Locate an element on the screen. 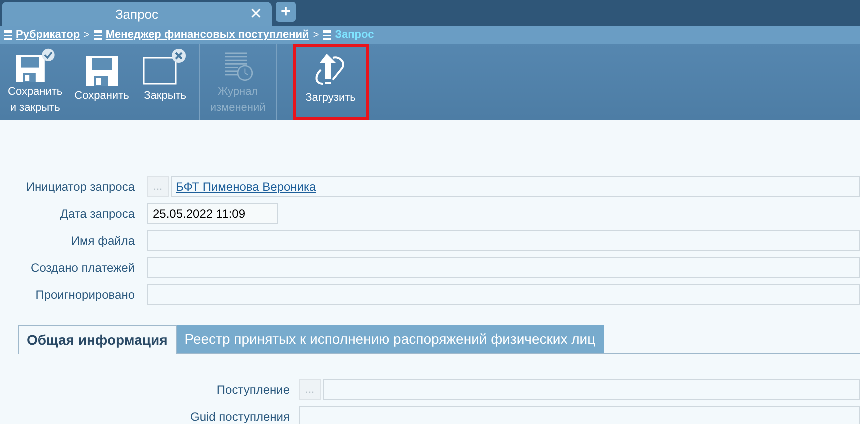 This screenshot has height=424, width=860. toolbar-button: Сохранить и закрыть is located at coordinates (35, 82).